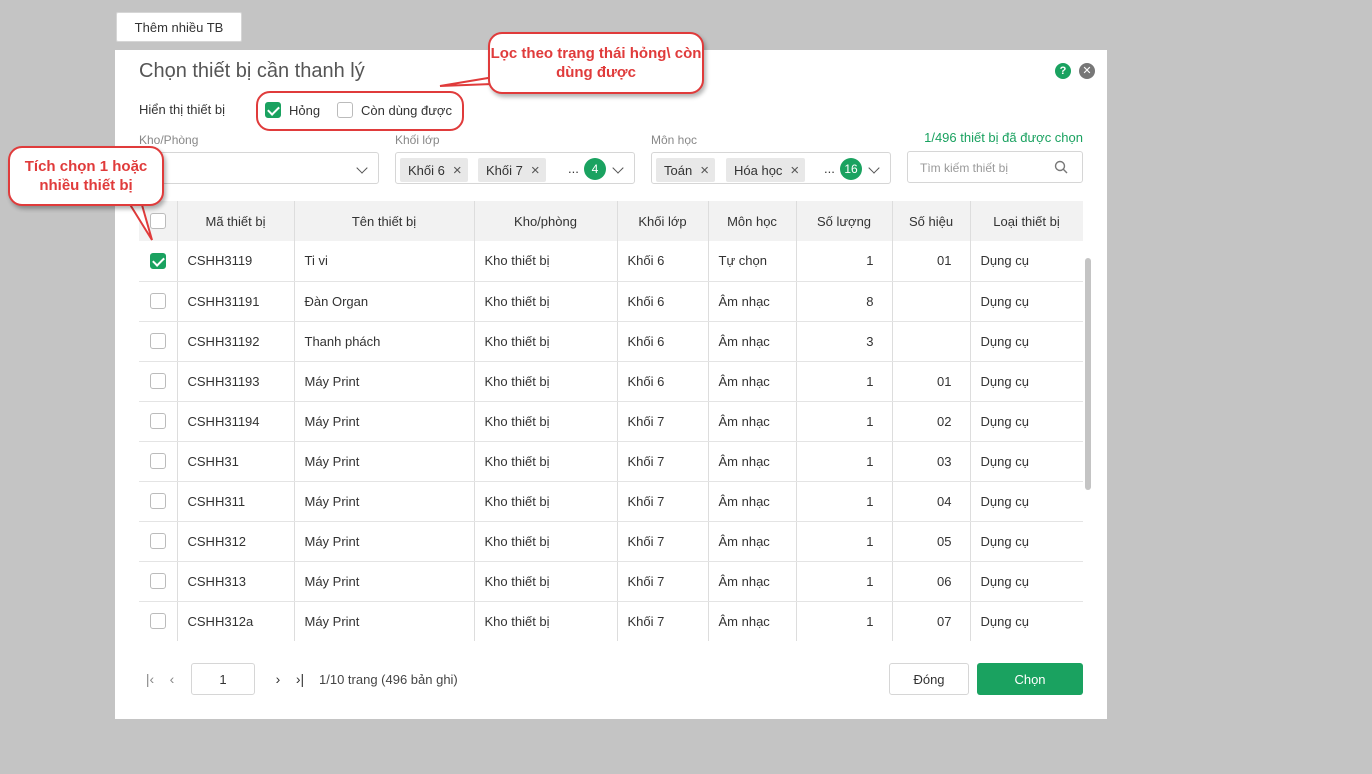  I want to click on cell-name: Ti vi, so click(384, 261).